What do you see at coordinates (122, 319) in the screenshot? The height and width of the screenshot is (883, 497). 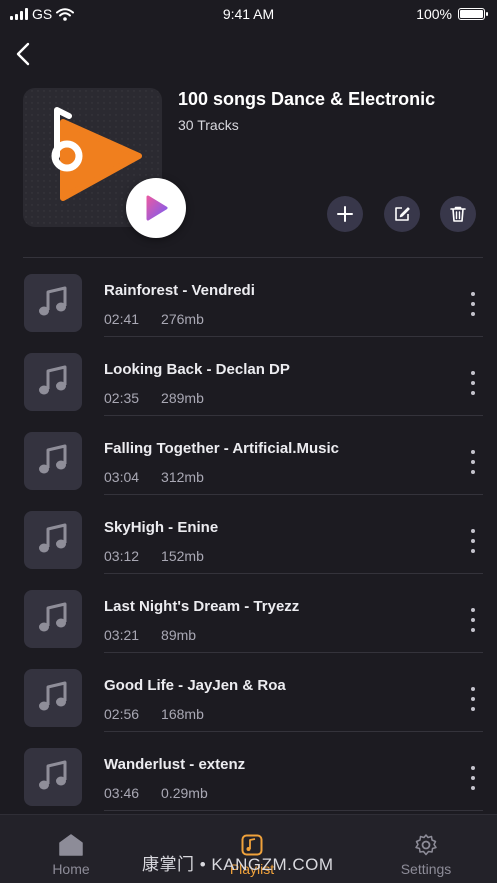 I see `track-duration: 02:41` at bounding box center [122, 319].